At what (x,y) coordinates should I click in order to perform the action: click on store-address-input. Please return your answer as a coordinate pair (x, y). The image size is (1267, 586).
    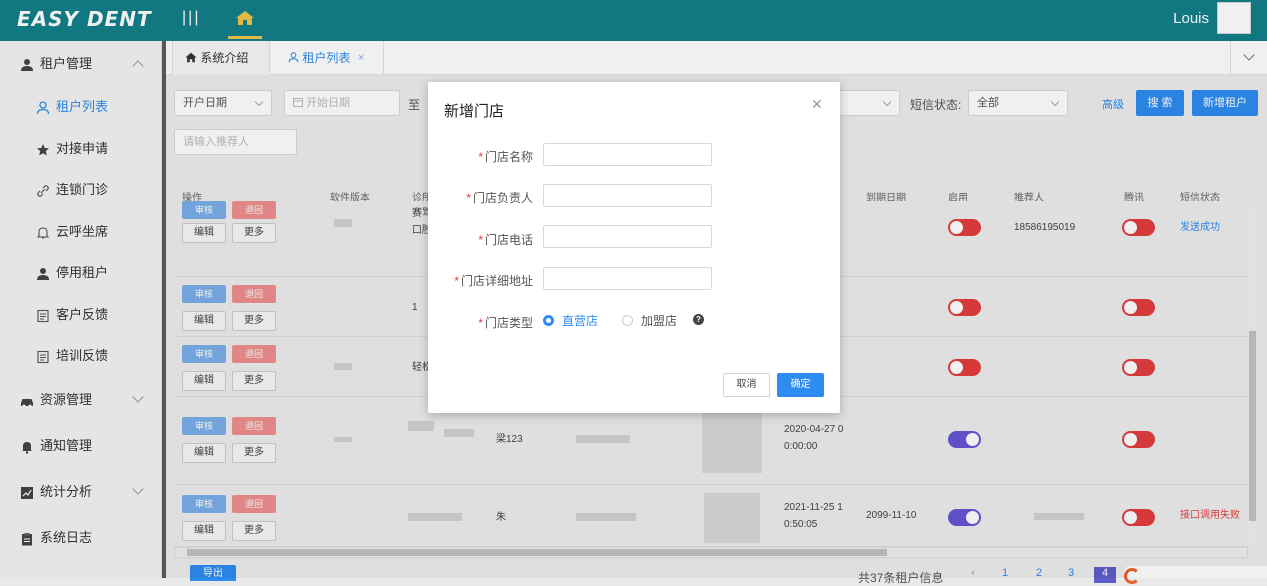
    Looking at the image, I should click on (627, 278).